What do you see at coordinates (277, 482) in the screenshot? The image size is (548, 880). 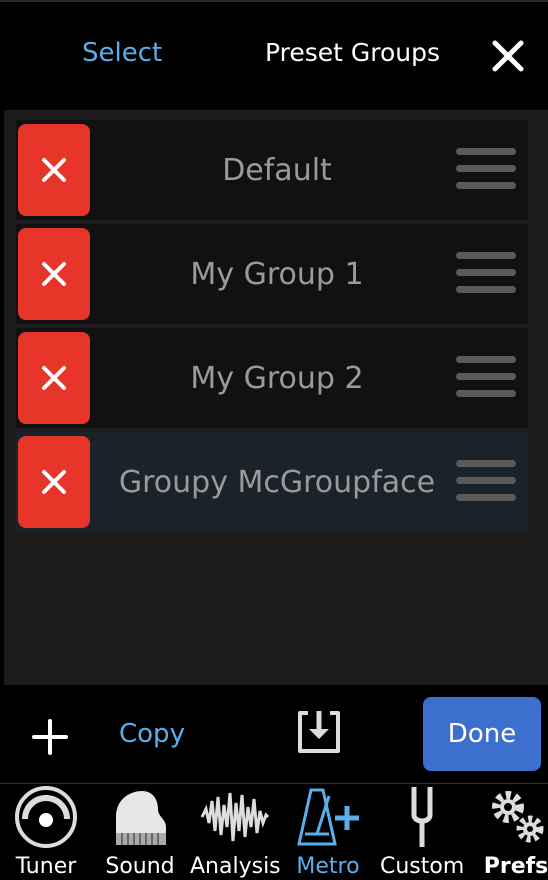 I see `group-name: Groupy McGroupface` at bounding box center [277, 482].